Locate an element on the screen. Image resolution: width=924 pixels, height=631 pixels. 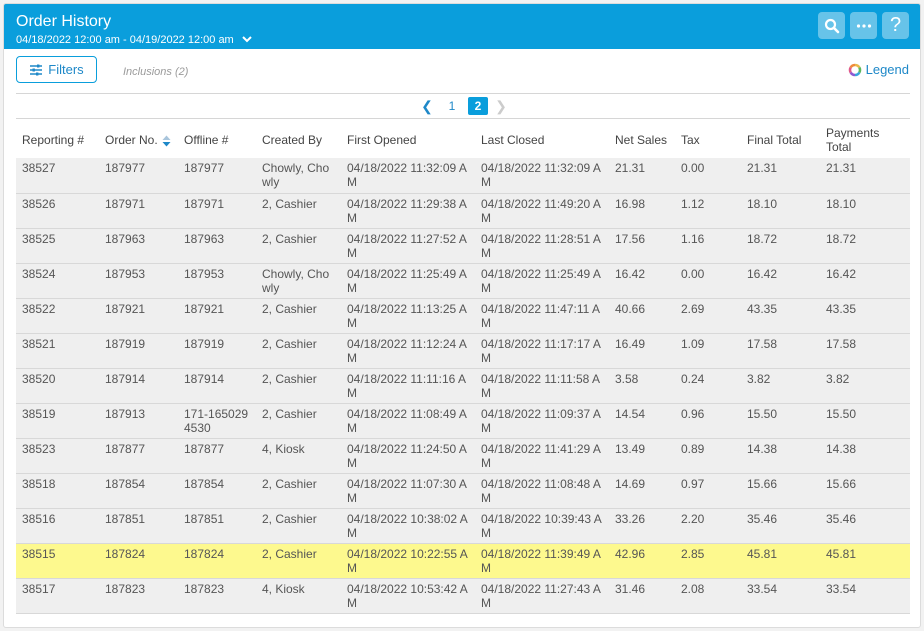
help-button: ? is located at coordinates (895, 25).